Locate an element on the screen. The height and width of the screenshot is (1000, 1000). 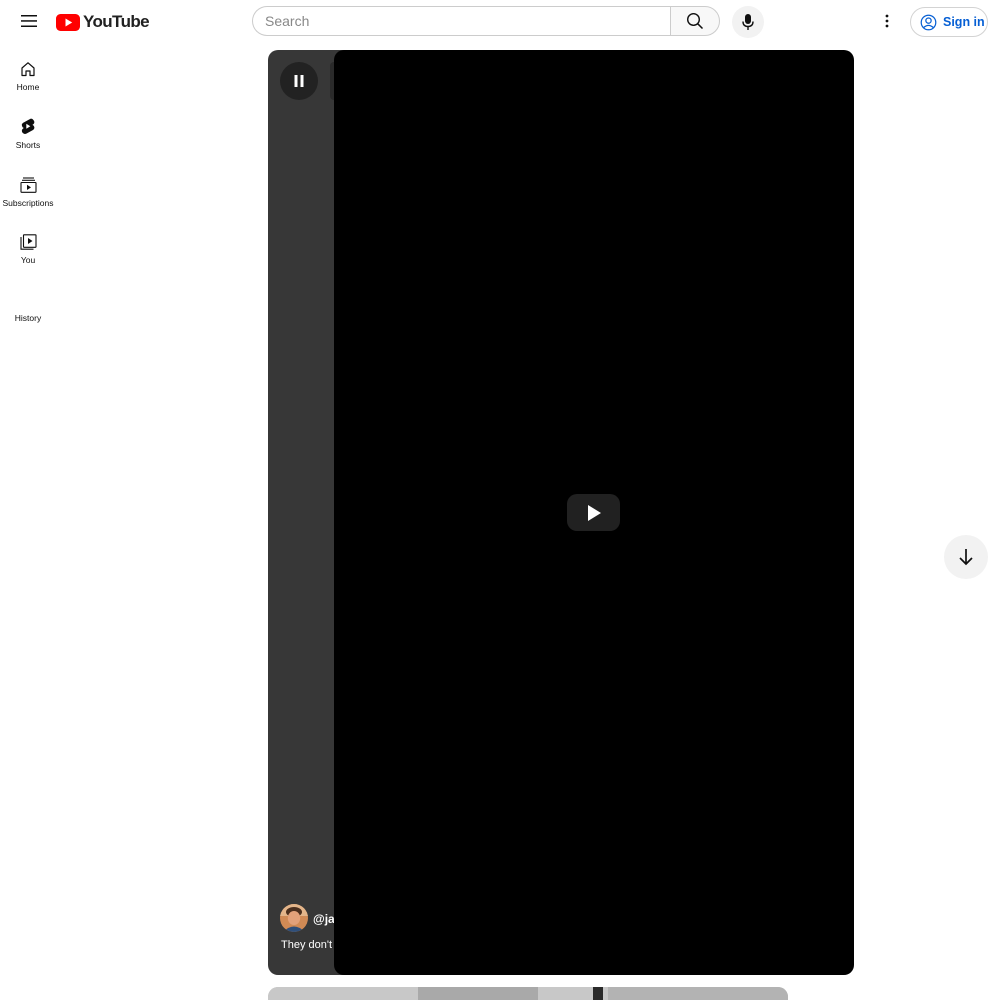
next-short-preview is located at coordinates (528, 993).